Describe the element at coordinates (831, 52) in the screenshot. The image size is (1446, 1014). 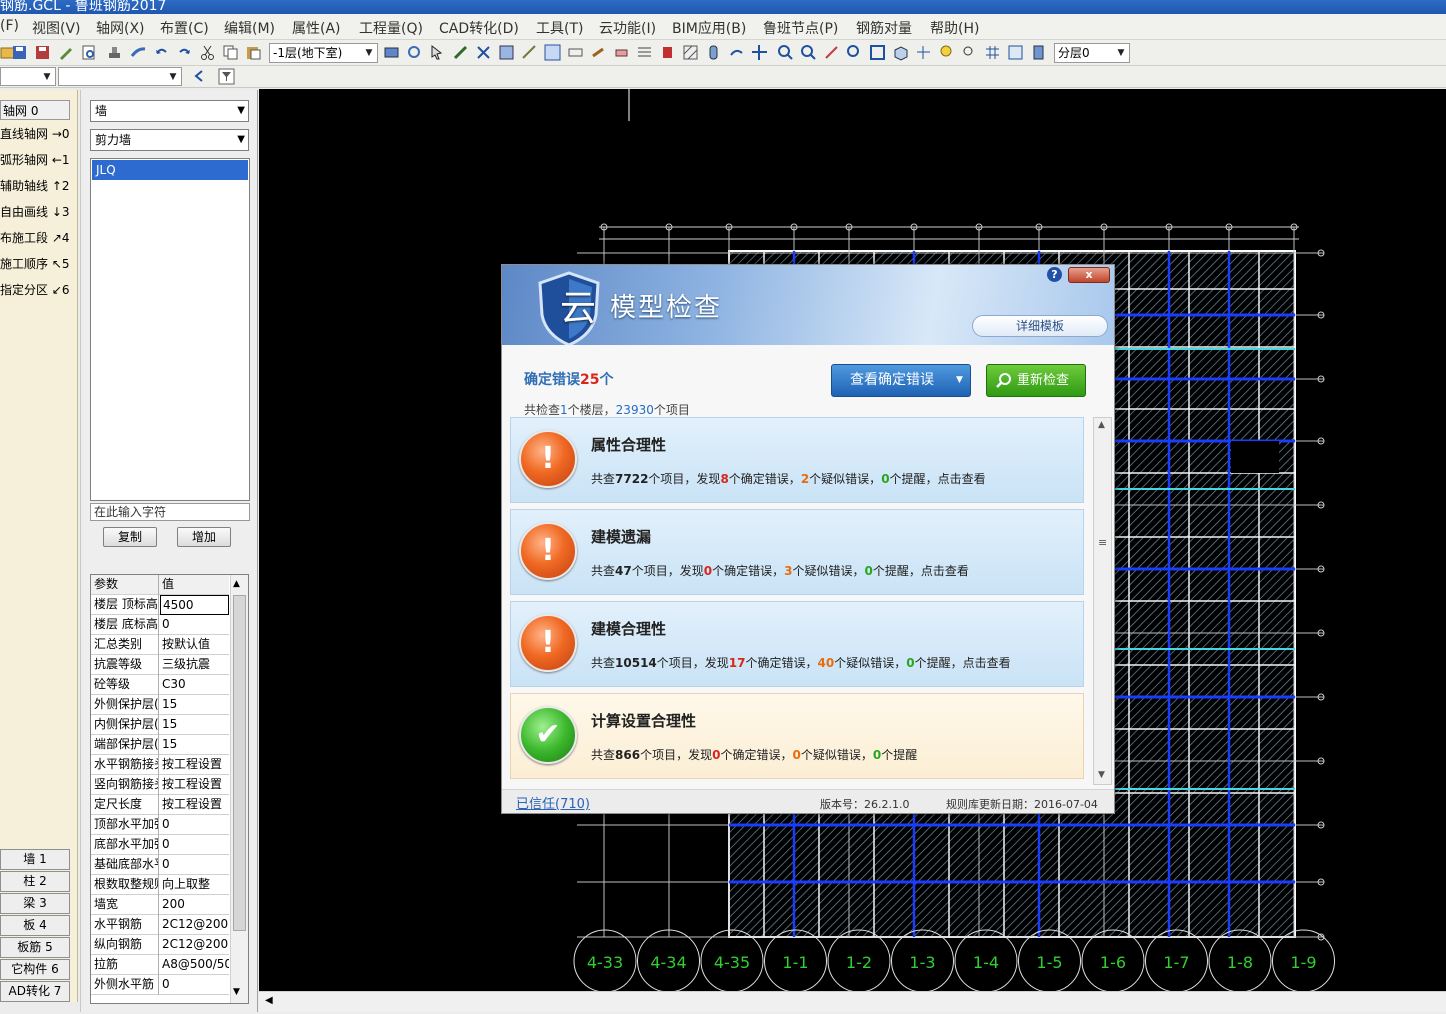
I see `pan-icon` at that location.